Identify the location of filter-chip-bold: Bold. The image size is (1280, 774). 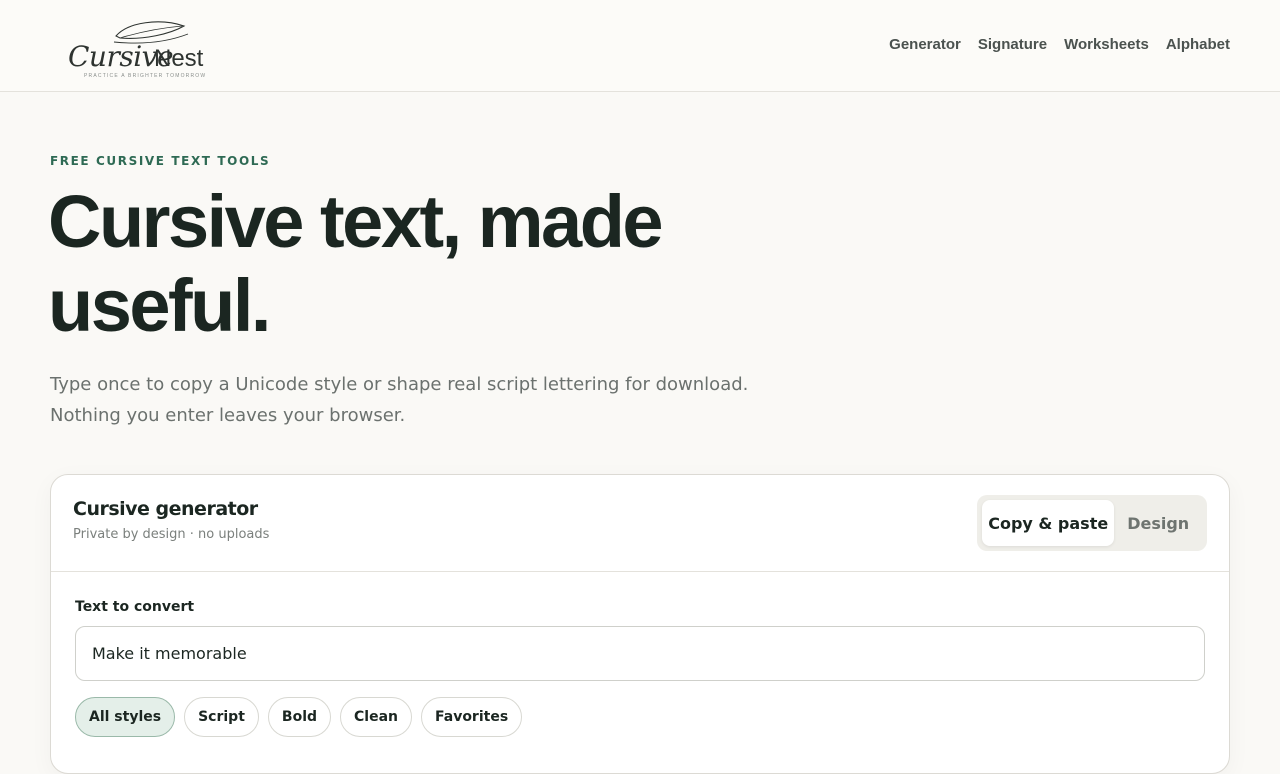
(299, 717).